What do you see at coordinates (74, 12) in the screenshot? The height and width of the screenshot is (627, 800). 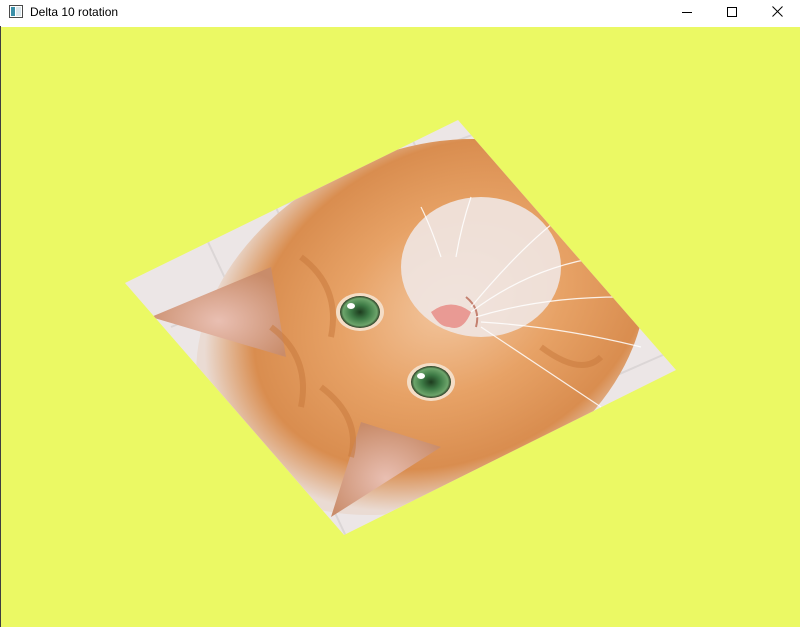 I see `window-title: Delta 10 rotation` at bounding box center [74, 12].